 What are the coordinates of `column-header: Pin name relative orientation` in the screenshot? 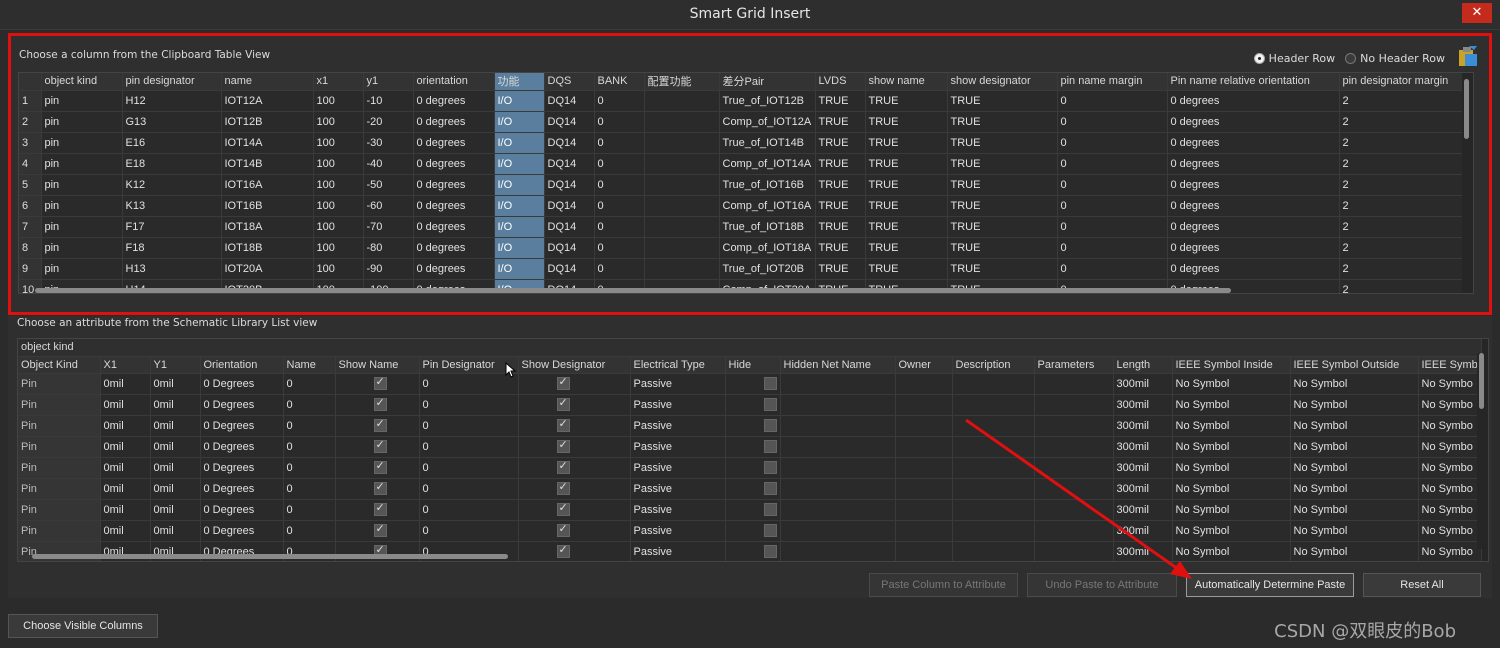 It's located at (1253, 82).